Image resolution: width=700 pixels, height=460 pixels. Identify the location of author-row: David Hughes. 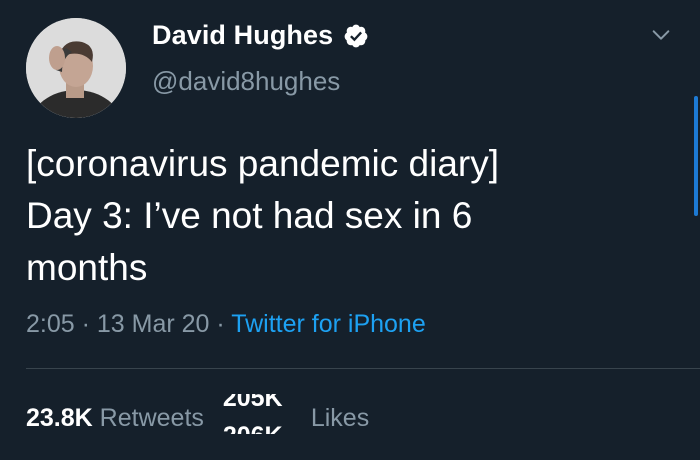
(260, 35).